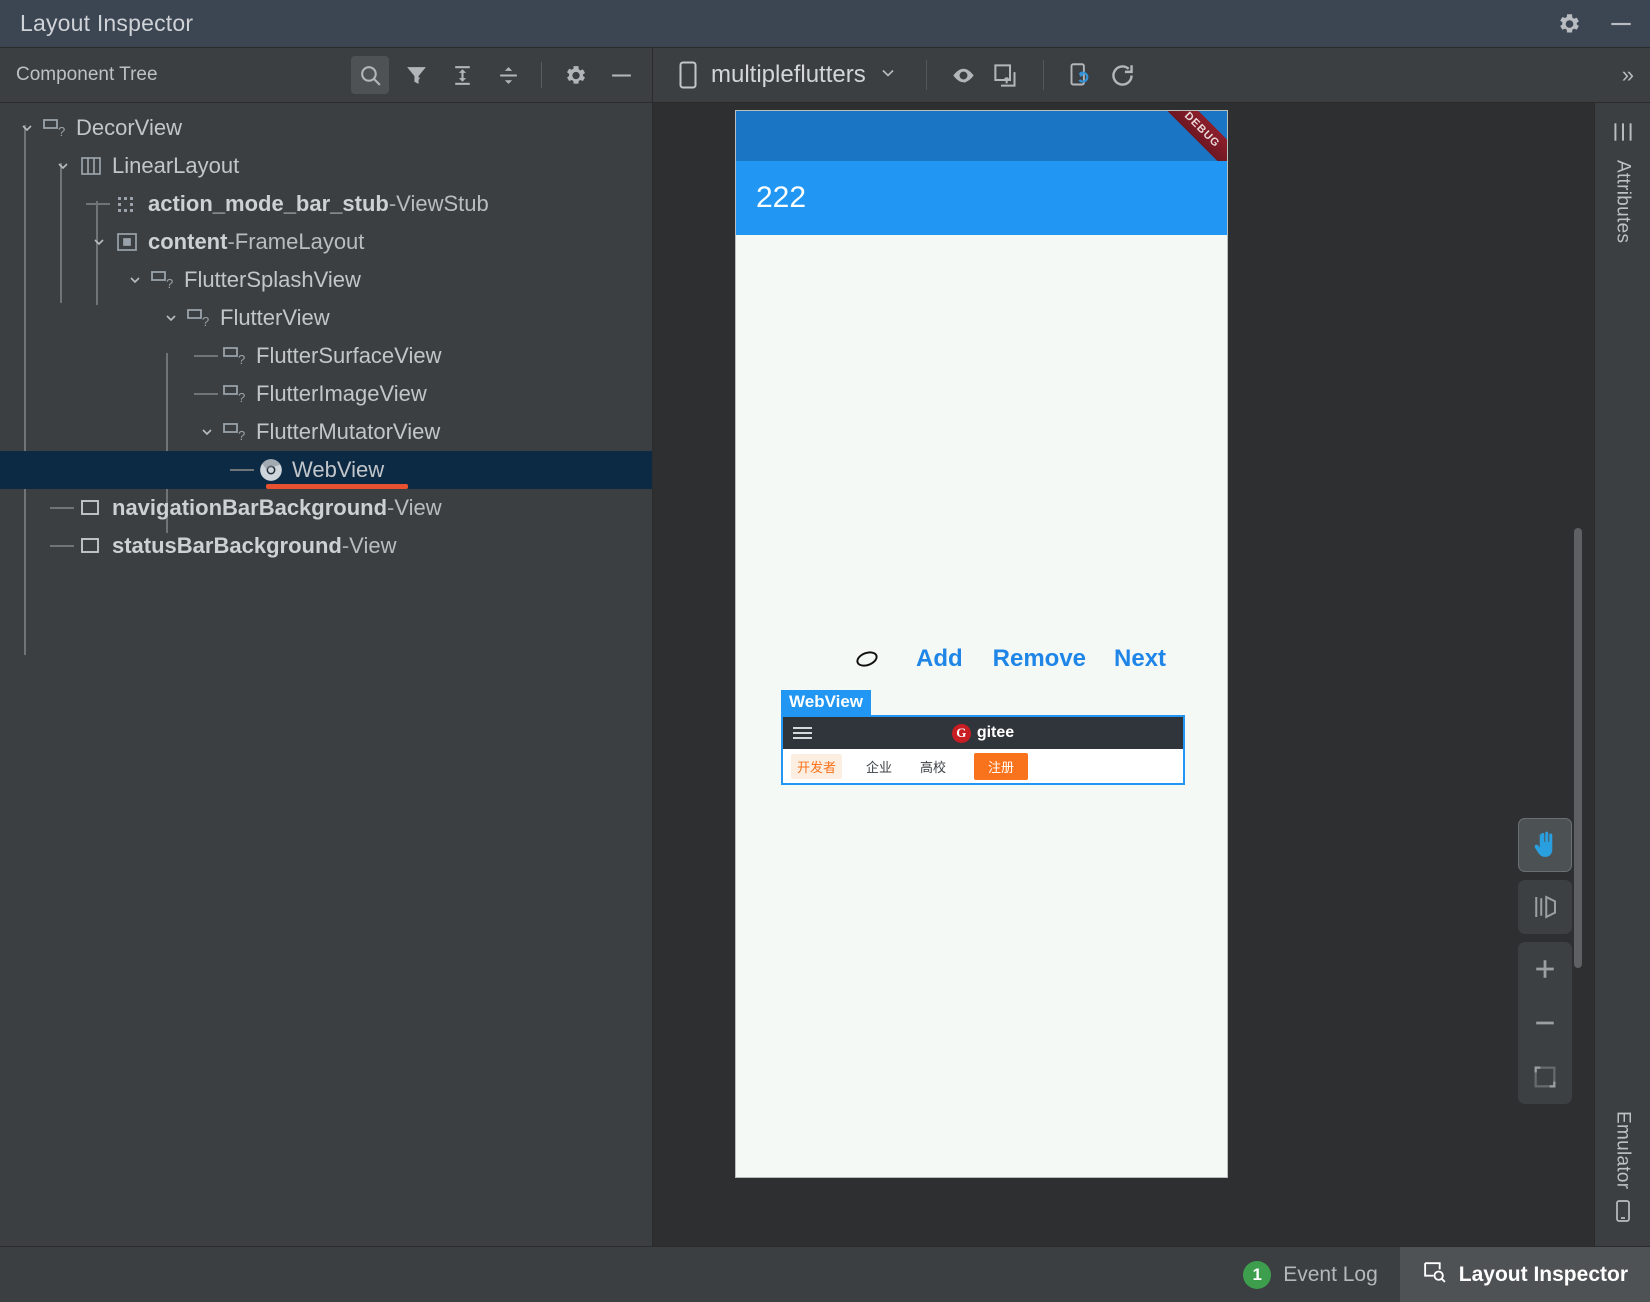  What do you see at coordinates (1140, 659) in the screenshot?
I see `next-button: Next` at bounding box center [1140, 659].